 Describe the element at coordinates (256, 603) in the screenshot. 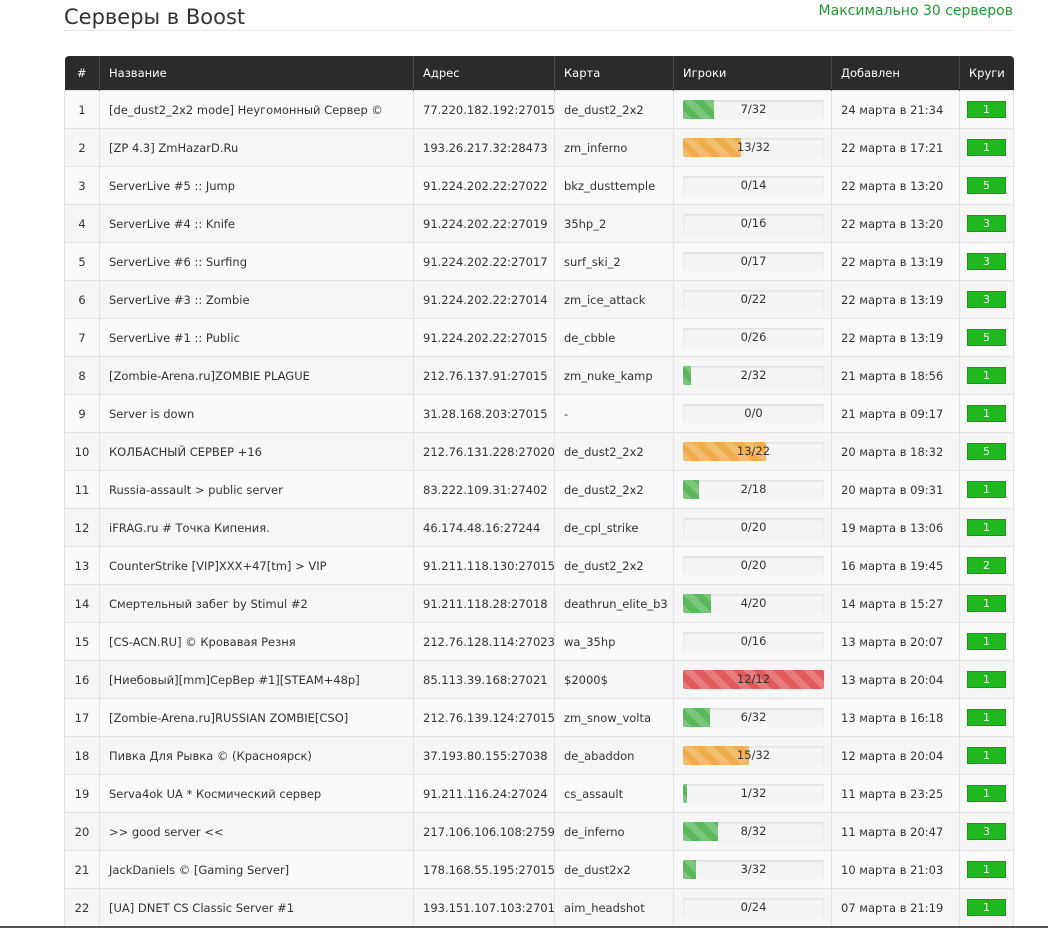

I see `server-name: Смертельный забег by Stimul #2` at that location.